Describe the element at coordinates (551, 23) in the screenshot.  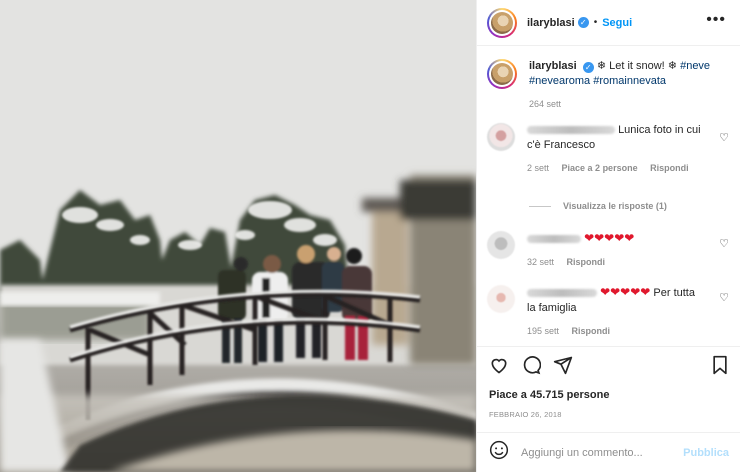
I see `author-username: ilaryblasi` at that location.